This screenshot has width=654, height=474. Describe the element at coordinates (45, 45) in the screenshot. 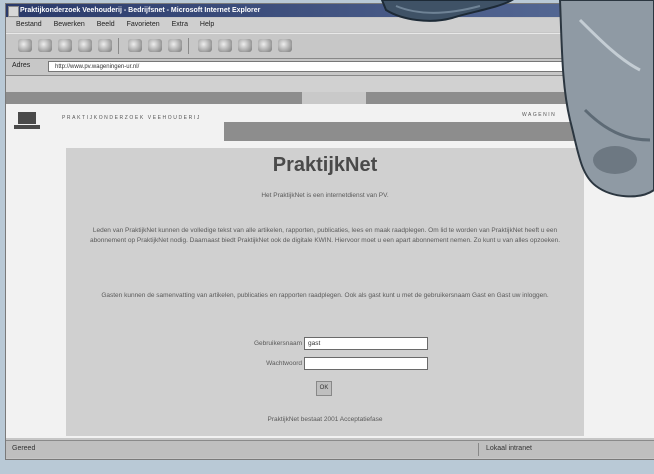

I see `forward-icon` at that location.